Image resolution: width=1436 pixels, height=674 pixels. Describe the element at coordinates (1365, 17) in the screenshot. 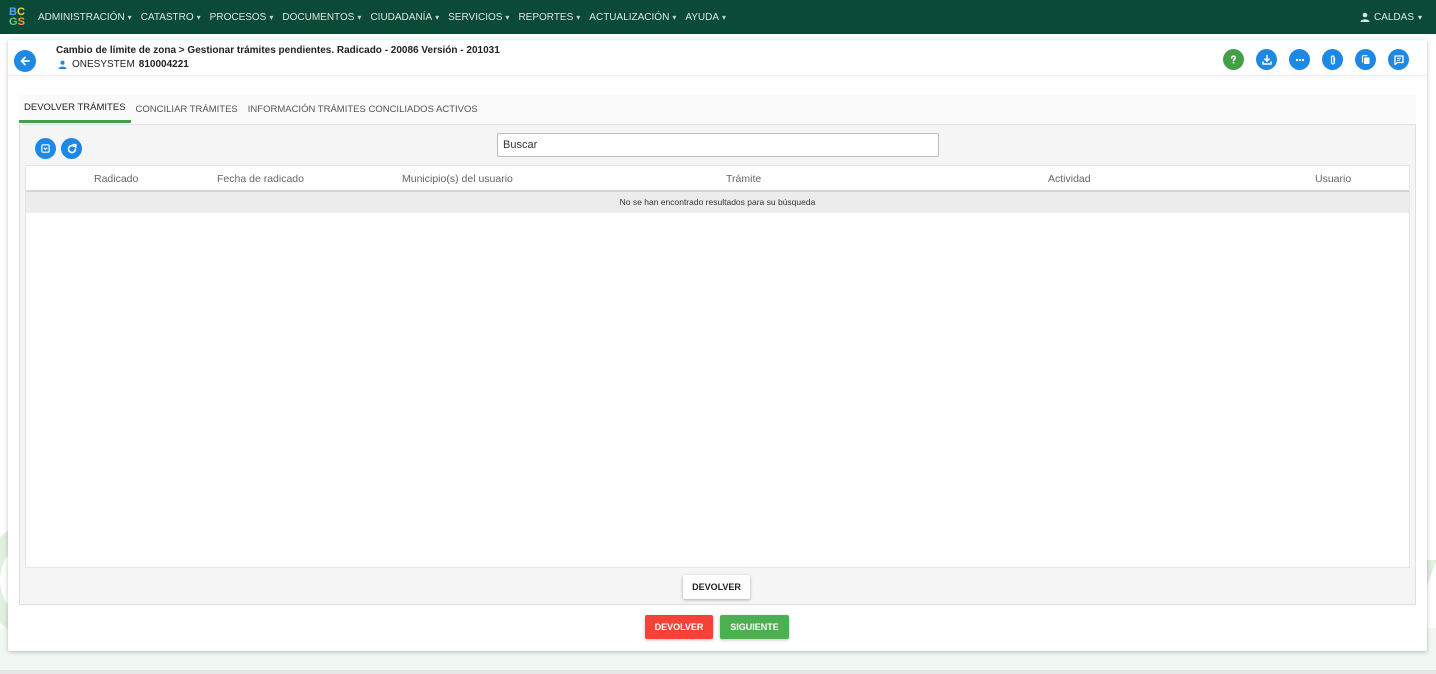

I see `user-icon` at that location.